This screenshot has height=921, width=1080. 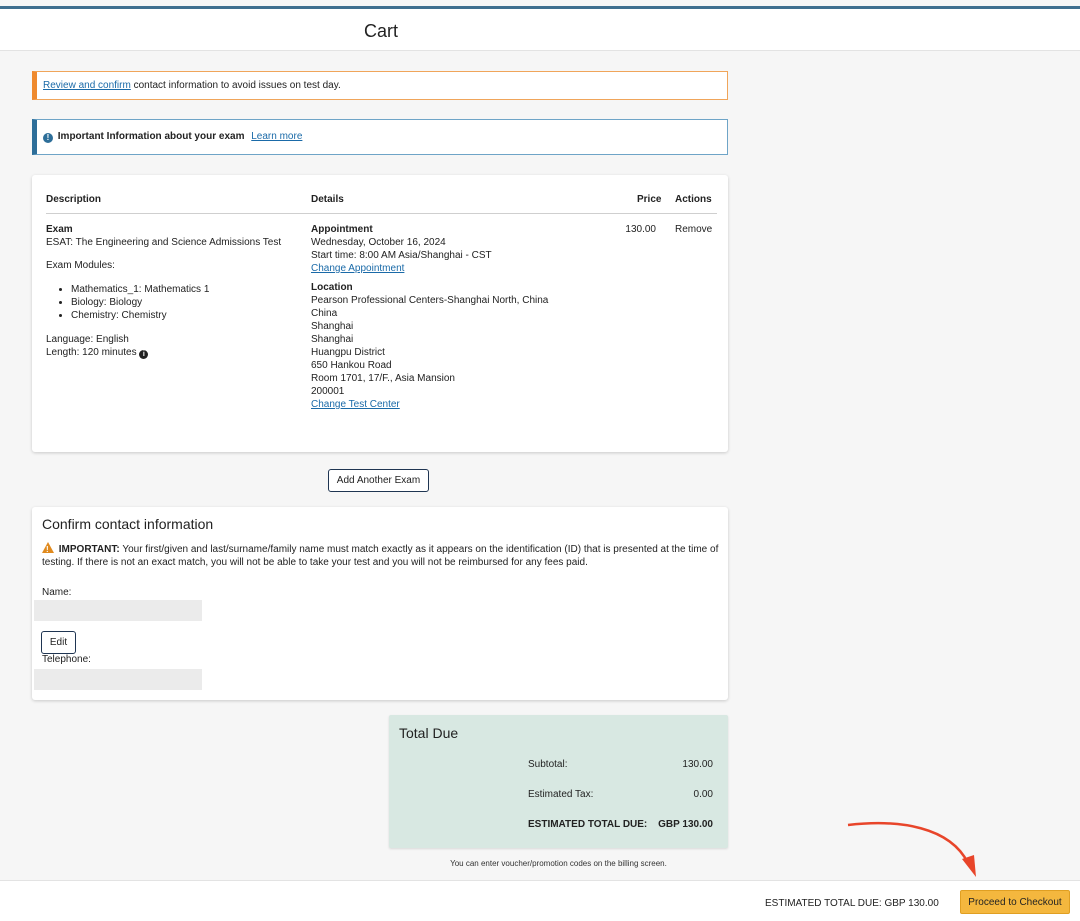 What do you see at coordinates (59, 229) in the screenshot?
I see `exam-title: Exam` at bounding box center [59, 229].